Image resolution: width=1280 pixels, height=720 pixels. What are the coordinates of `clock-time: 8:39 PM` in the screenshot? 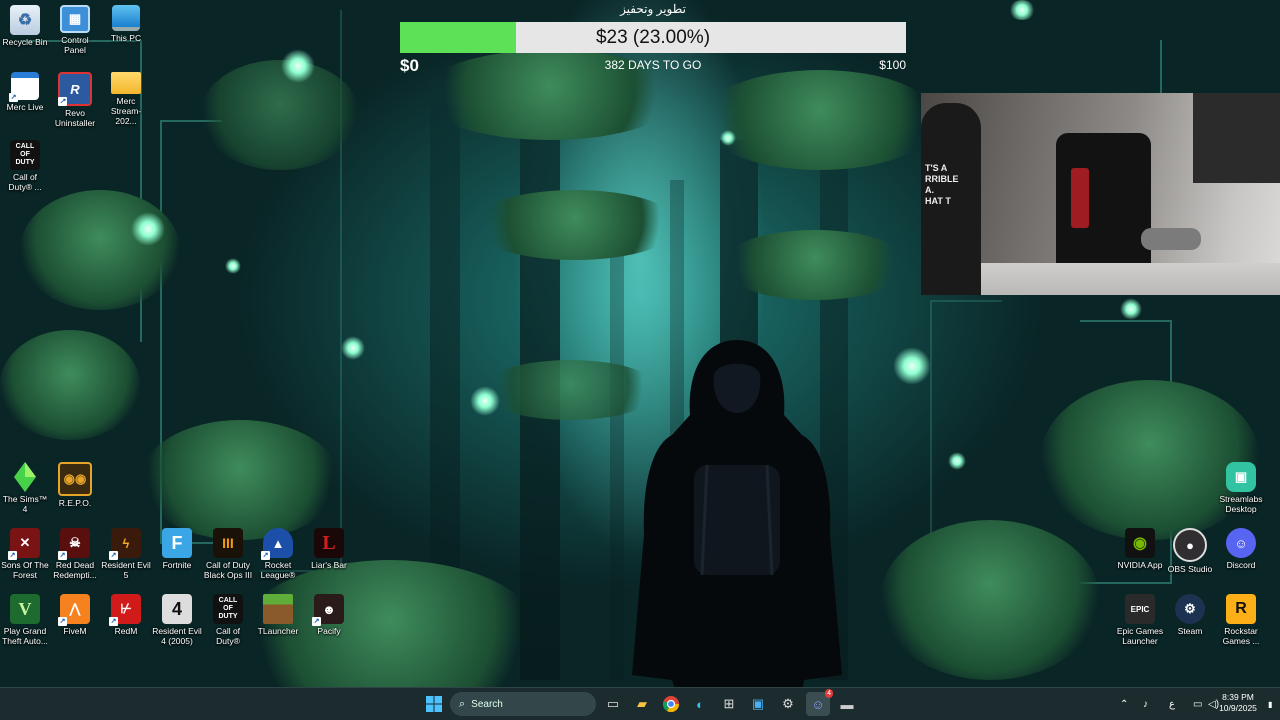 It's located at (1238, 697).